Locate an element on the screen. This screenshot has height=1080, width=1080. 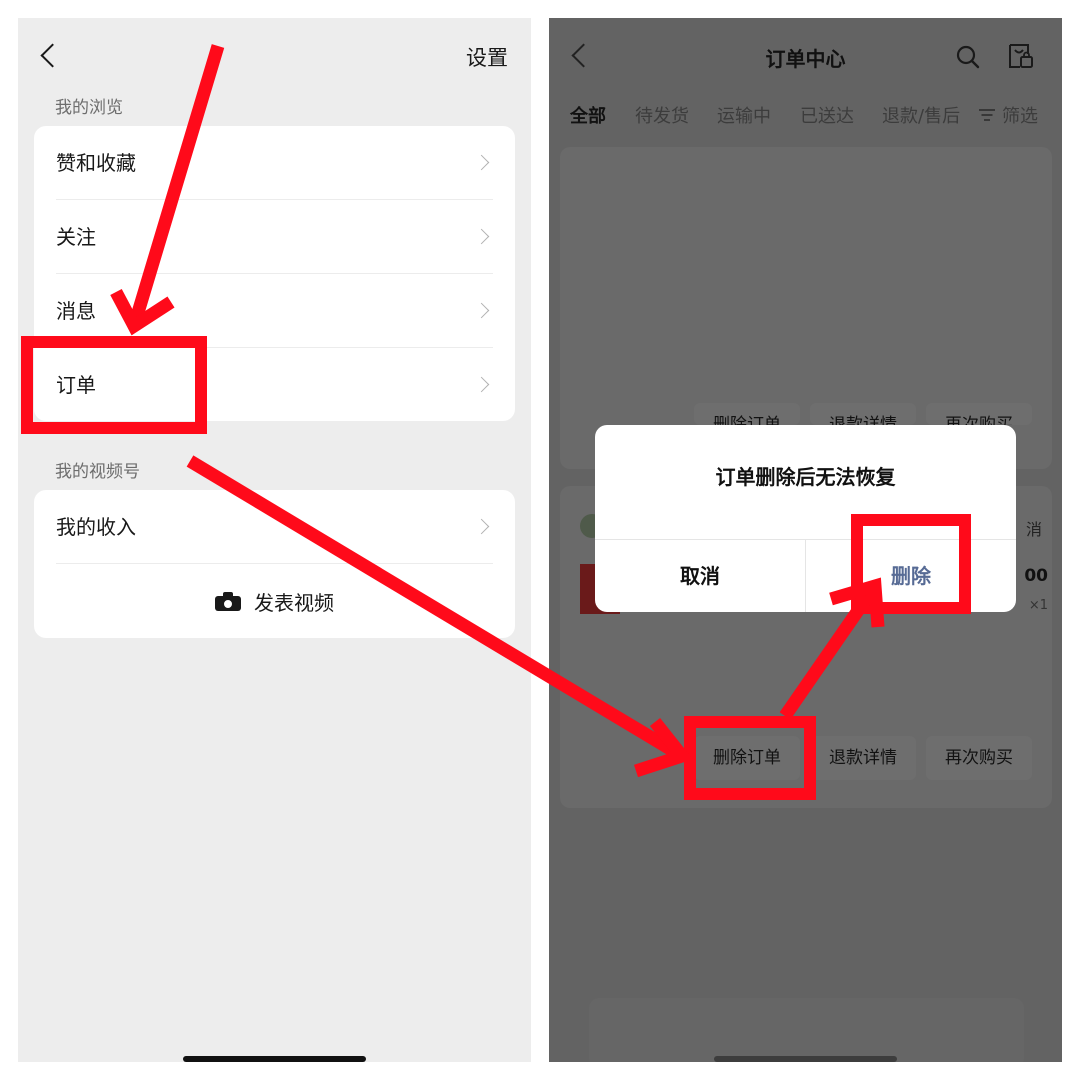
arrow-to-delete-order is located at coordinates (436, 608).